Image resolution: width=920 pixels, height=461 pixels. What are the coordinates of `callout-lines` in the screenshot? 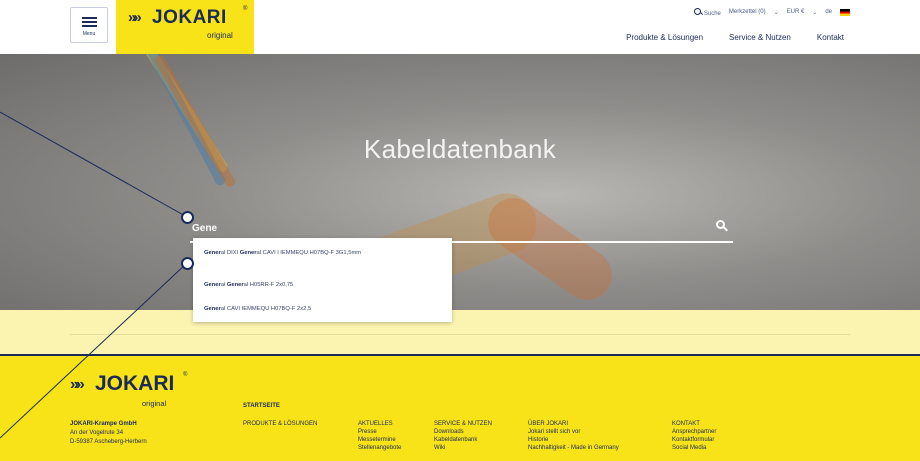 It's located at (94, 275).